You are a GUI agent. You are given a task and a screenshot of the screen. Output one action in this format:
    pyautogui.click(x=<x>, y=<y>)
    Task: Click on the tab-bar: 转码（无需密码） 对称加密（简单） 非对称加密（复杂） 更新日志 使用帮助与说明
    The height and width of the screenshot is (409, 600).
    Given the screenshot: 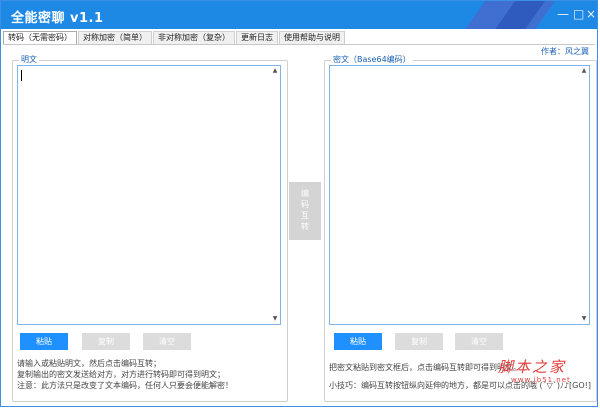 What is the action you would take?
    pyautogui.click(x=174, y=37)
    